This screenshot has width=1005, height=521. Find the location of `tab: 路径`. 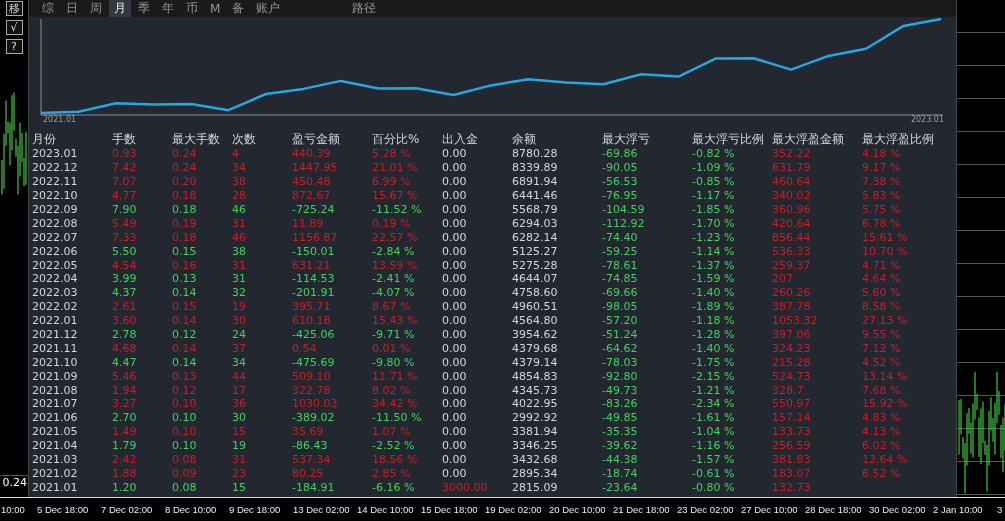

tab: 路径 is located at coordinates (364, 8).